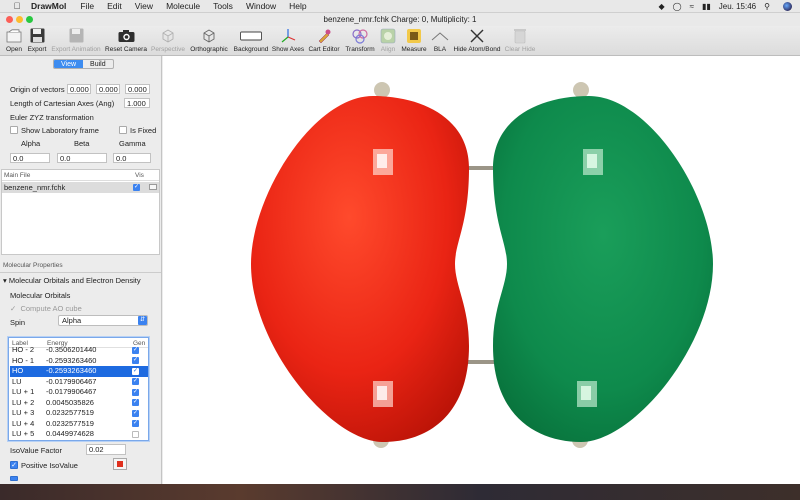 This screenshot has width=800, height=500. I want to click on file-row: benzene_nmr.fchk ✓, so click(80, 187).